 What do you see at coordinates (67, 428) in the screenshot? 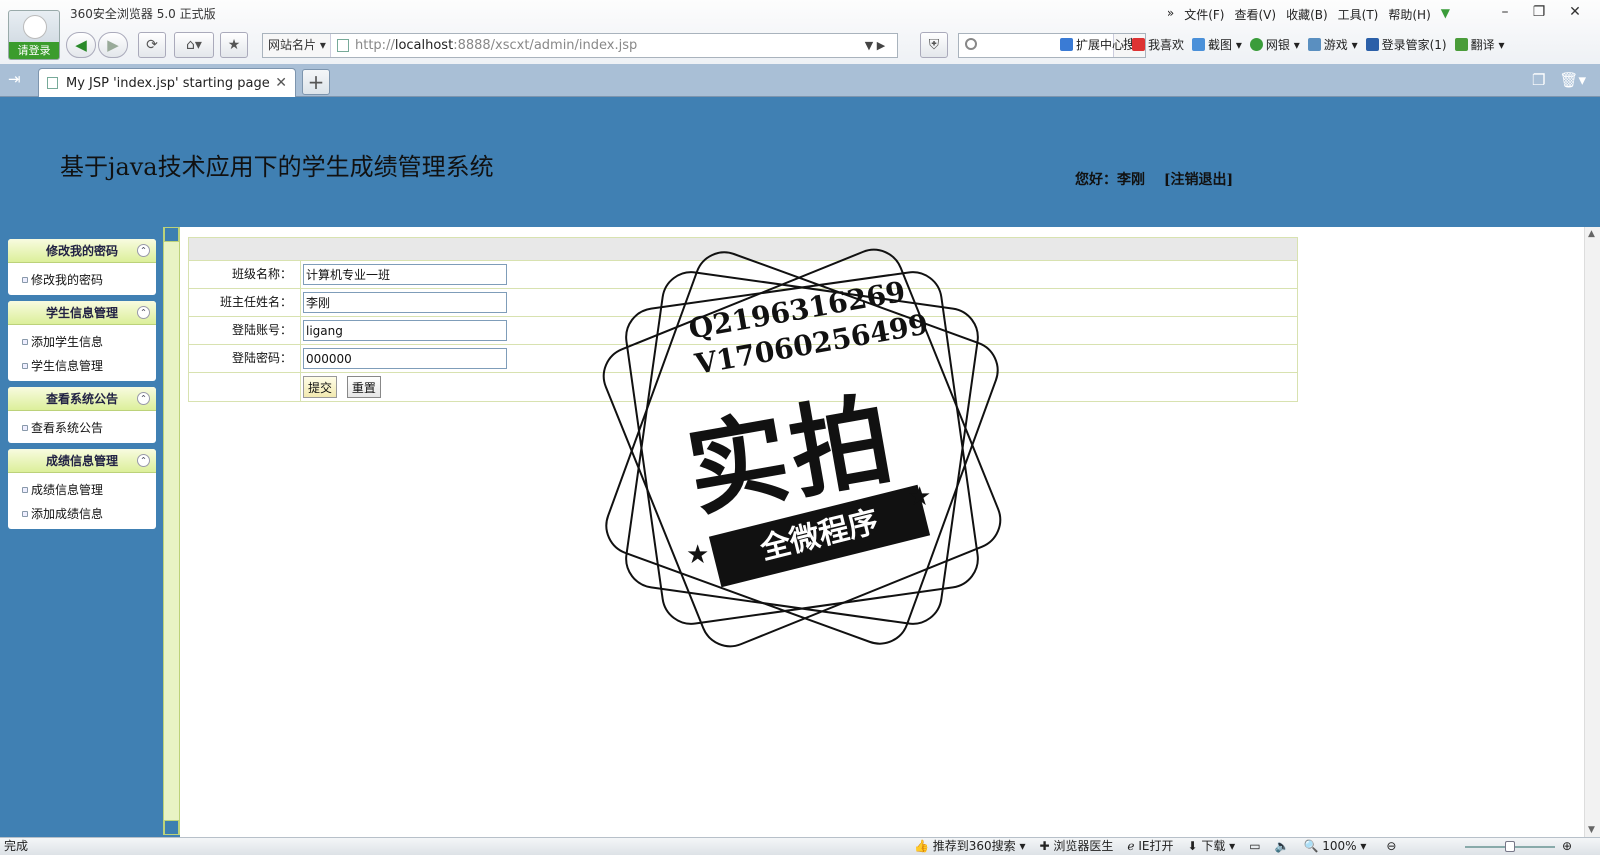
I see `sidebar-item-label: 查看系统公告` at bounding box center [67, 428].